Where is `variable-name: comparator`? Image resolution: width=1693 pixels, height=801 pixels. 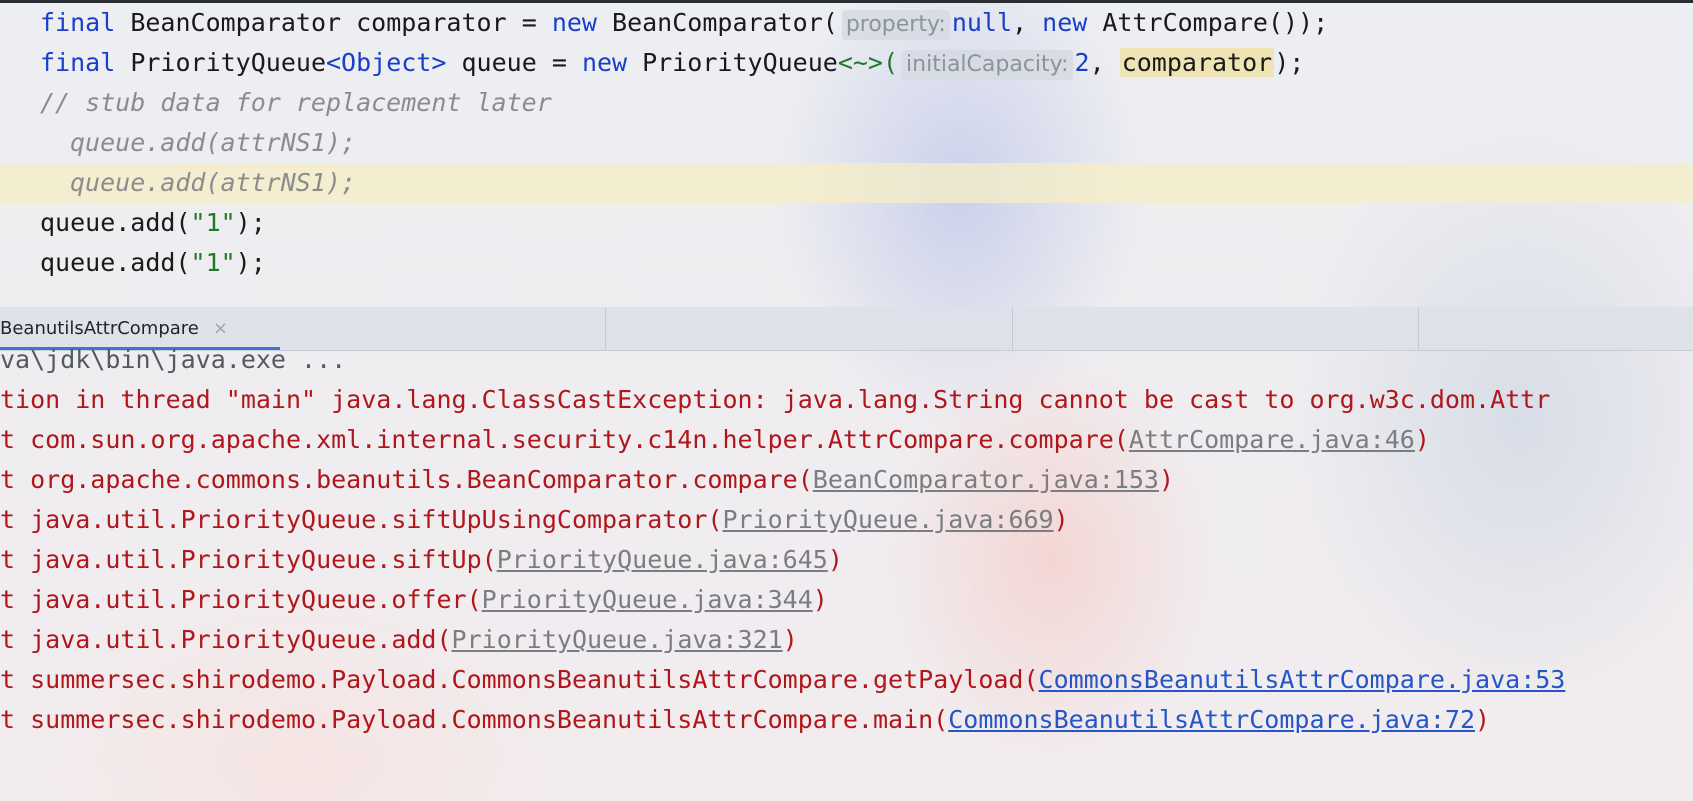 variable-name: comparator is located at coordinates (431, 22).